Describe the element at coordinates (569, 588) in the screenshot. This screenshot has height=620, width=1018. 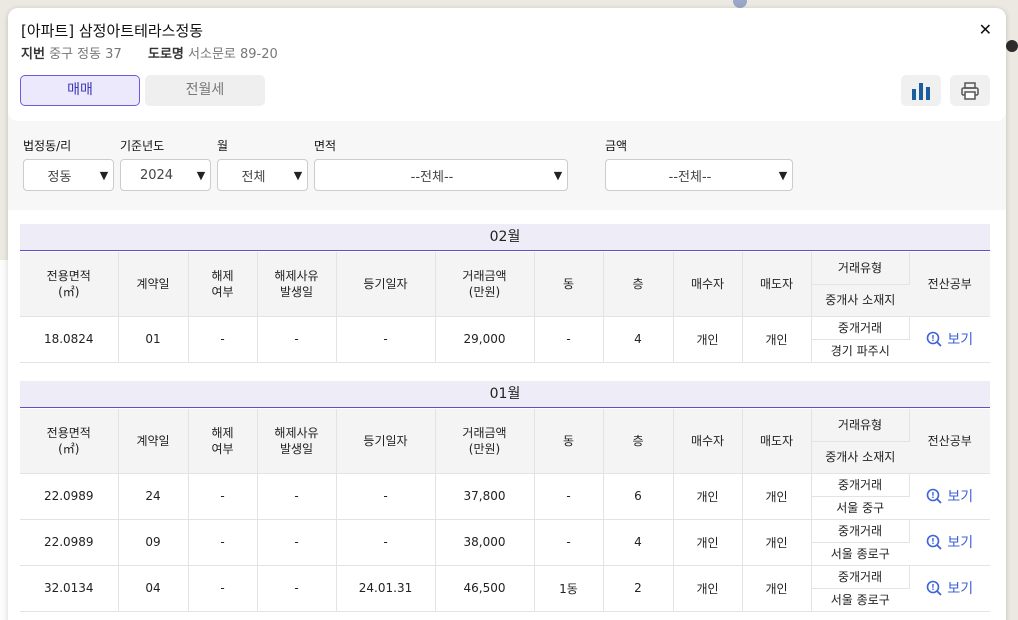
I see `cell-building: 1동` at that location.